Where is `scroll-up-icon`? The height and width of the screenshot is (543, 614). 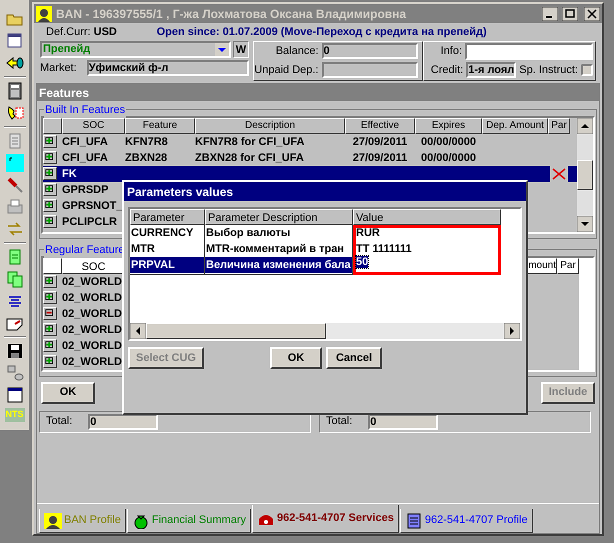 scroll-up-icon is located at coordinates (585, 126).